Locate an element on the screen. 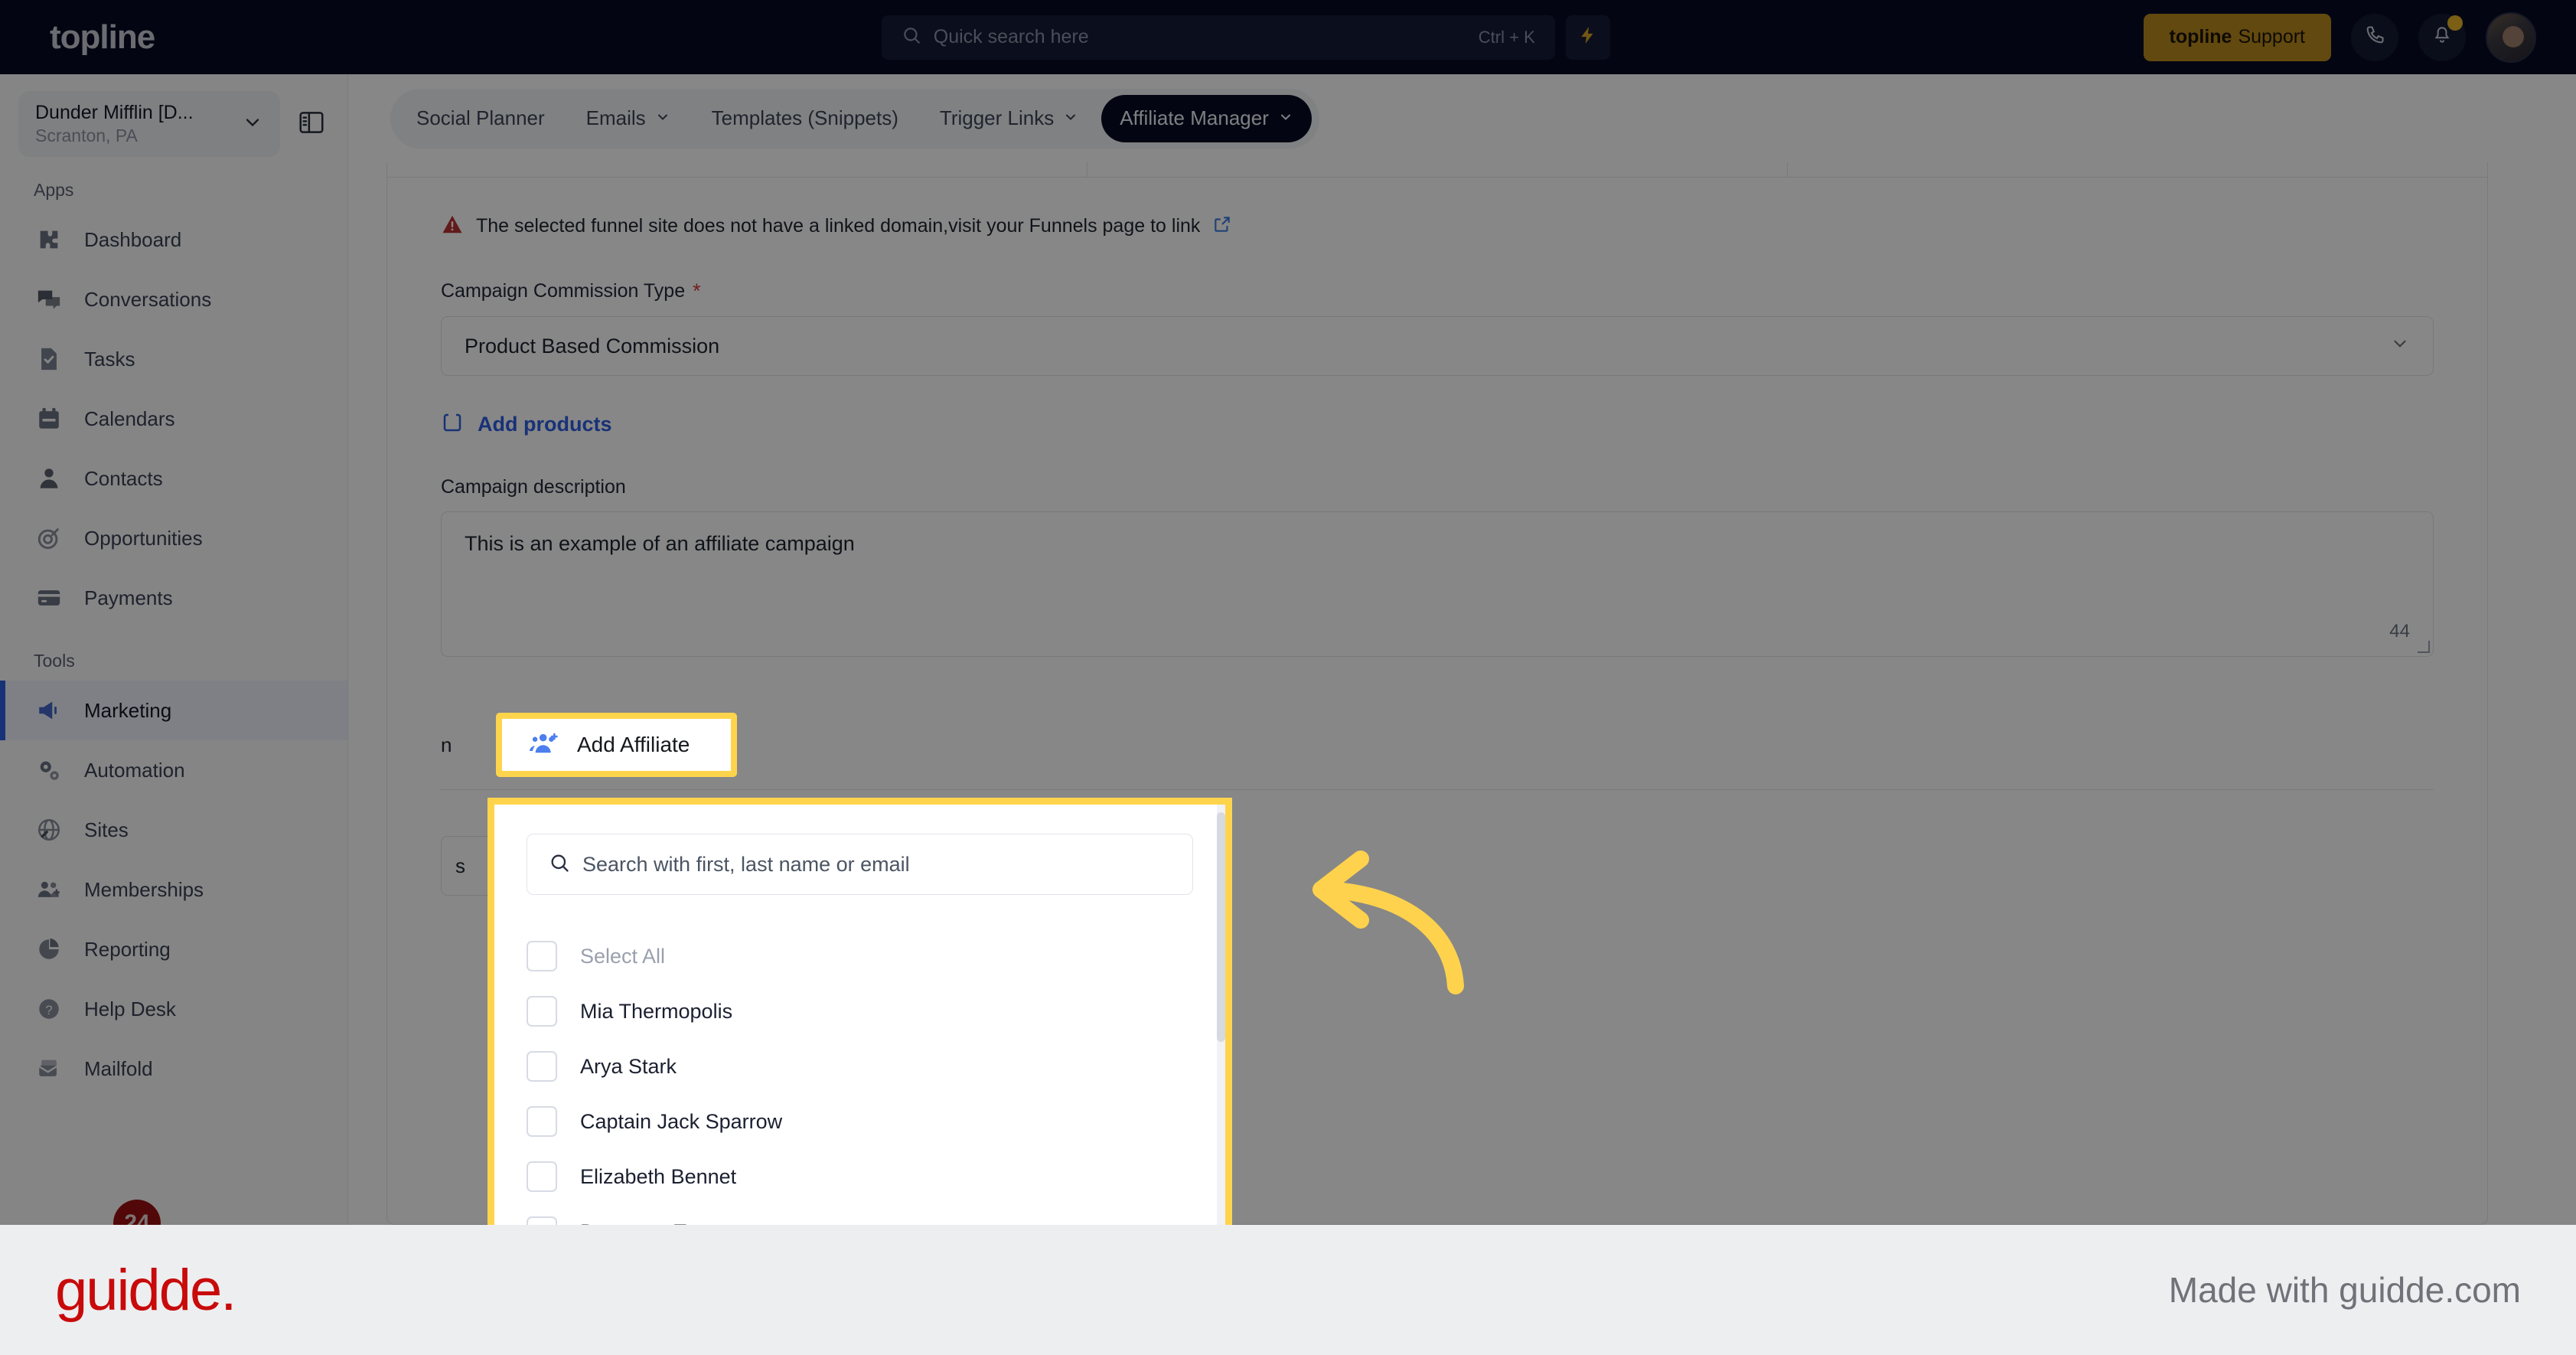  sidebar-item-memberships: Memberships is located at coordinates (173, 890).